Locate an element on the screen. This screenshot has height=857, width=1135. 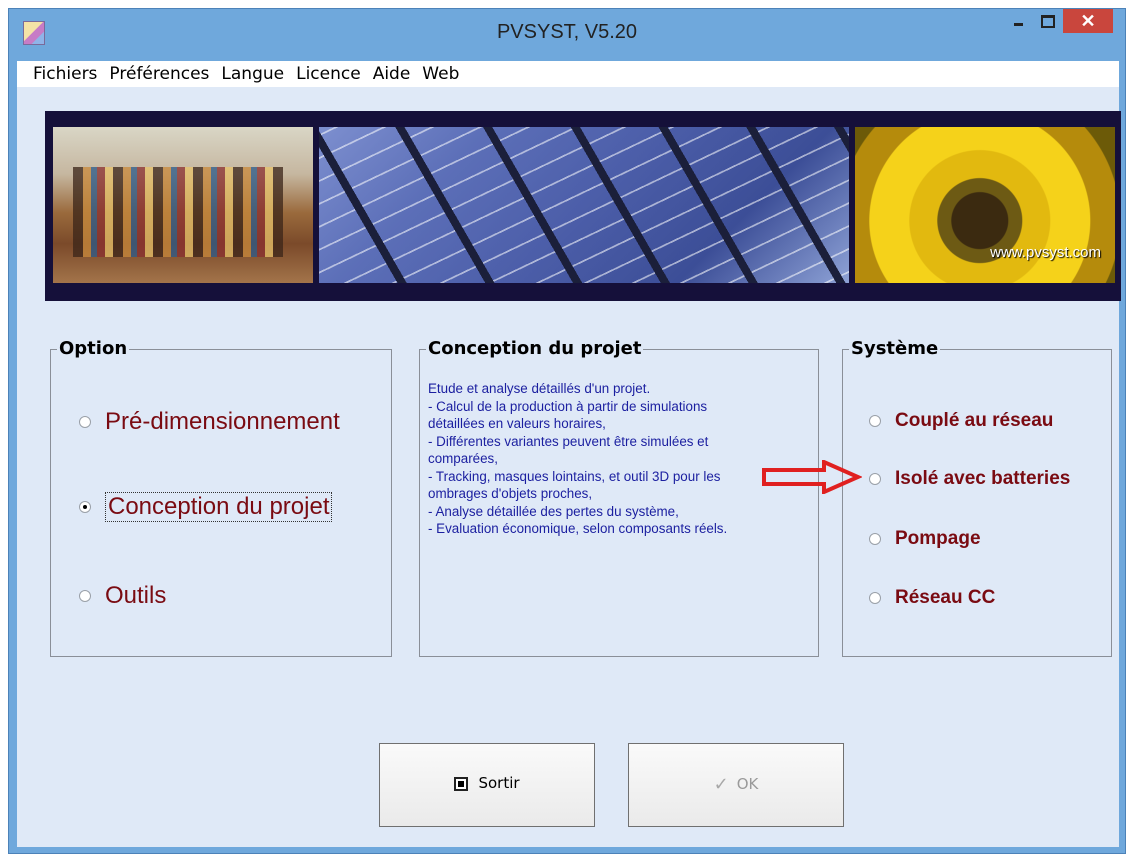
description-line: détaillées en valeurs horaires, is located at coordinates (517, 423).